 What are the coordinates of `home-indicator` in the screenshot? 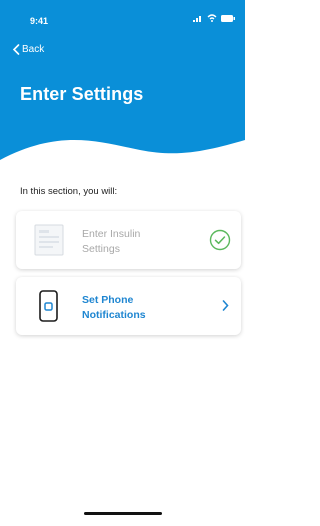 It's located at (123, 513).